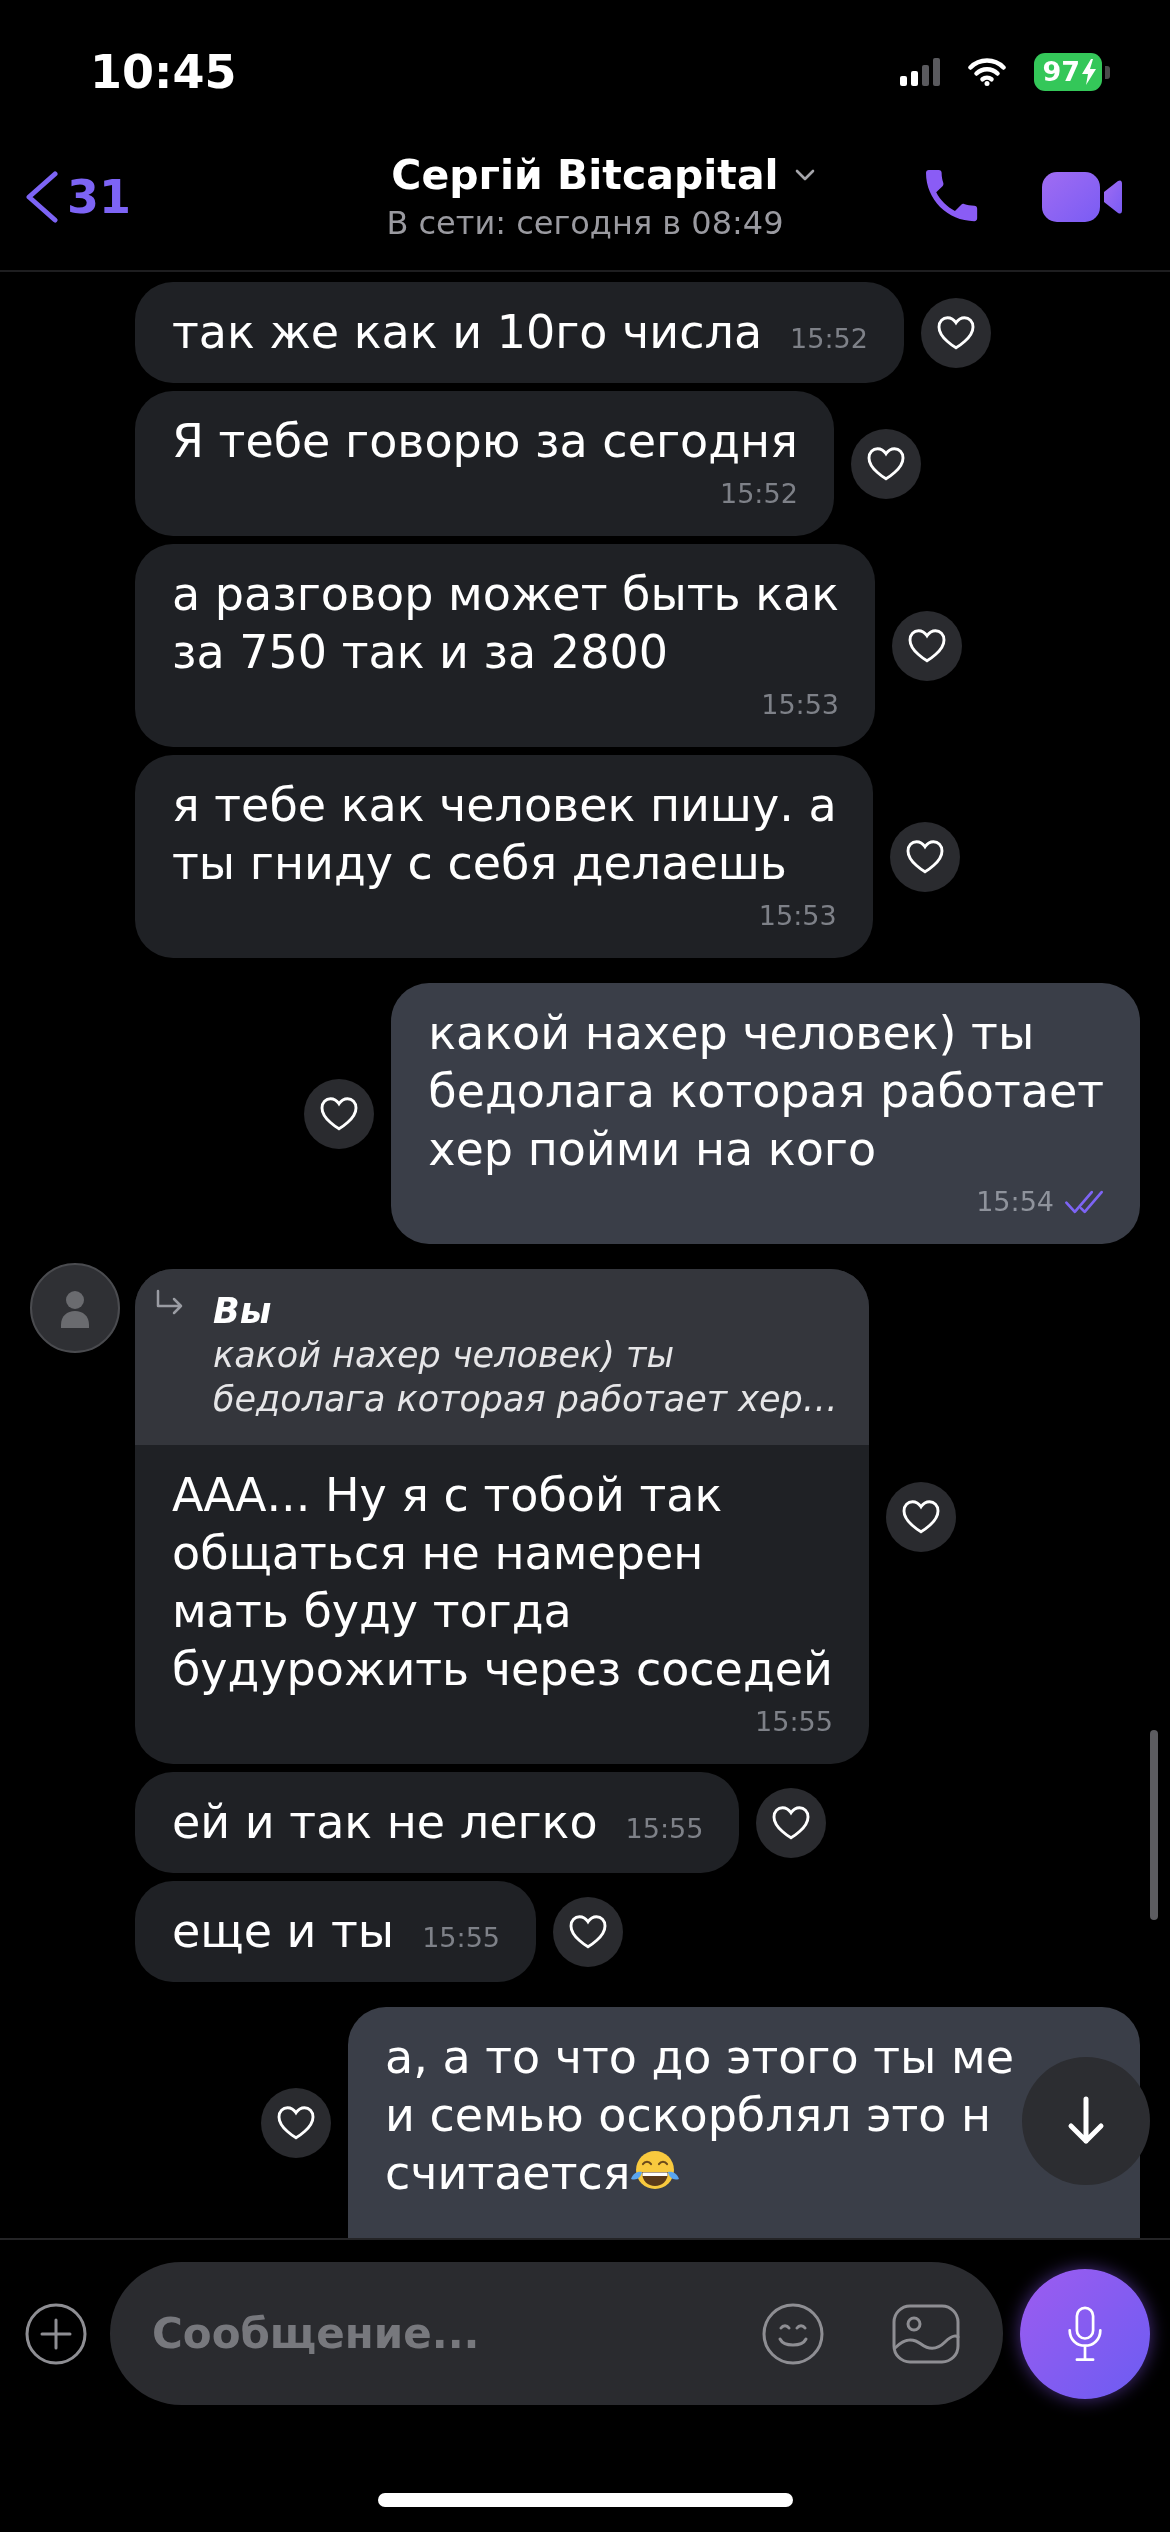 The height and width of the screenshot is (2532, 1170). I want to click on phone-icon, so click(953, 197).